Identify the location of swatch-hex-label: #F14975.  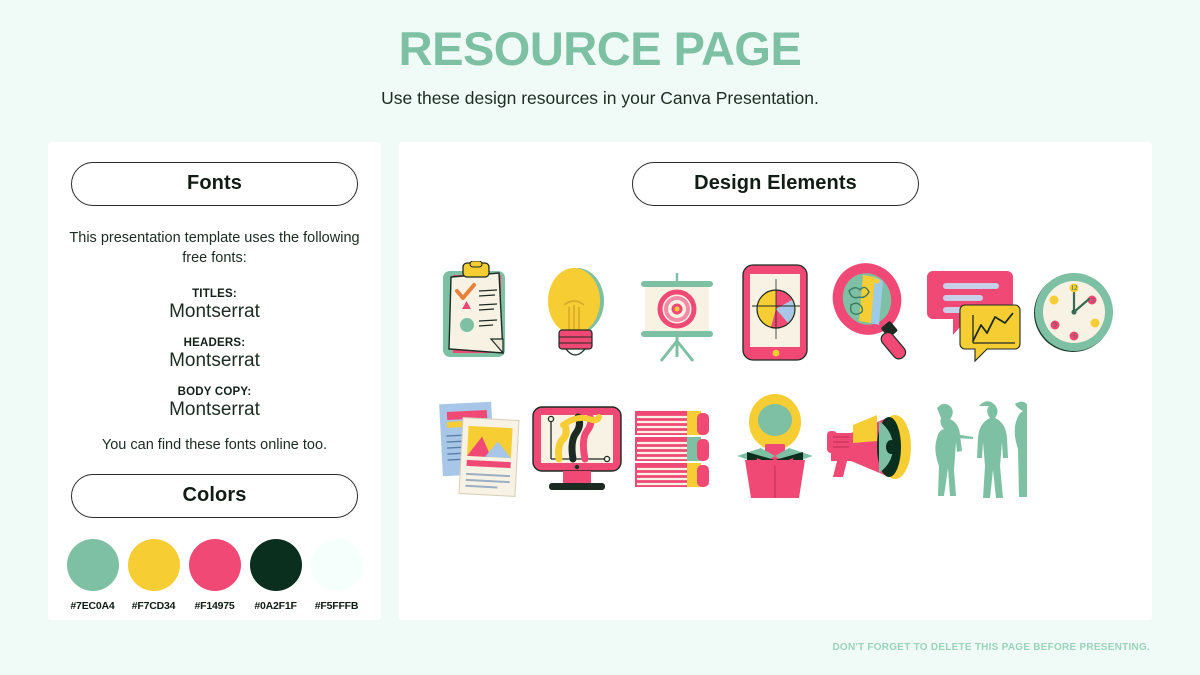
(214, 606).